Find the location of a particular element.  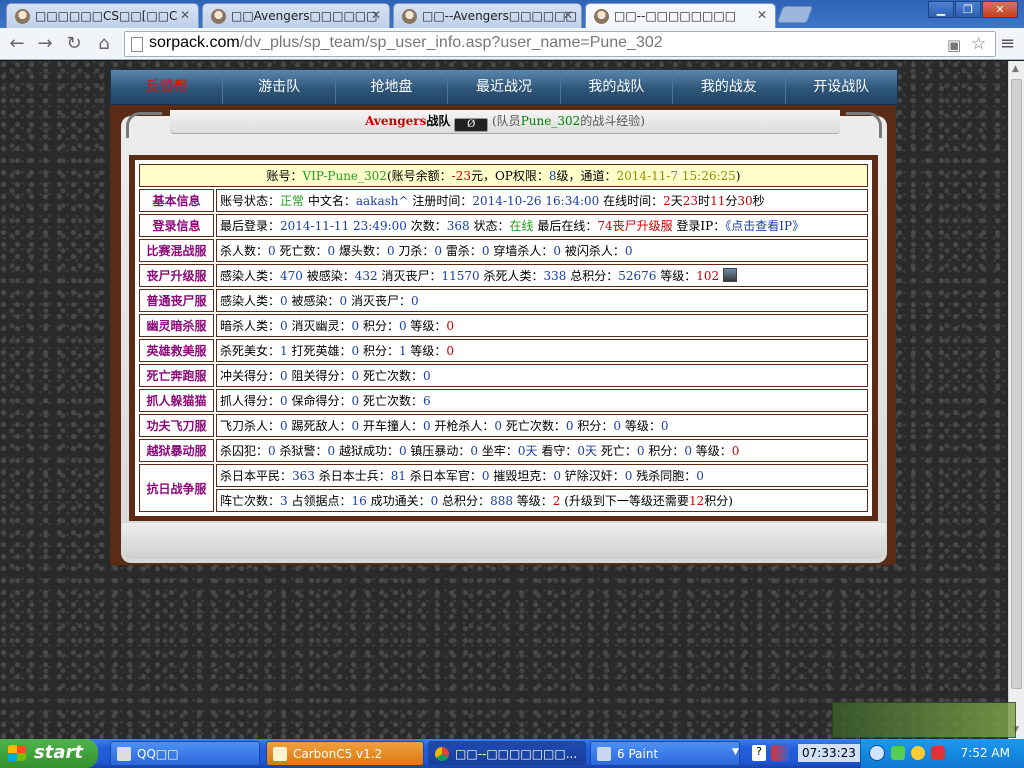

label: 打死英雄： is located at coordinates (319, 351).